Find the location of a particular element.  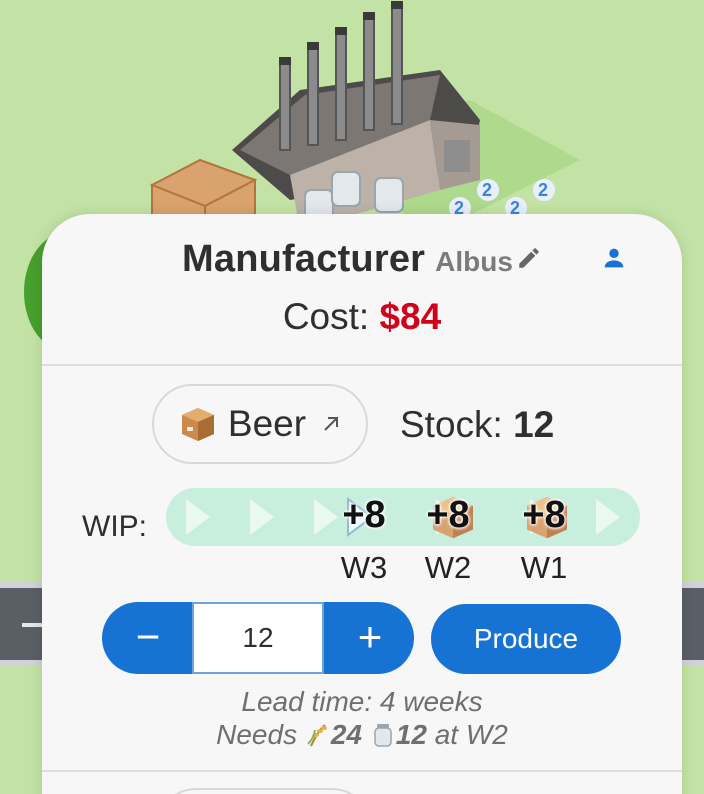

stock-label: Stock: is located at coordinates (451, 424).